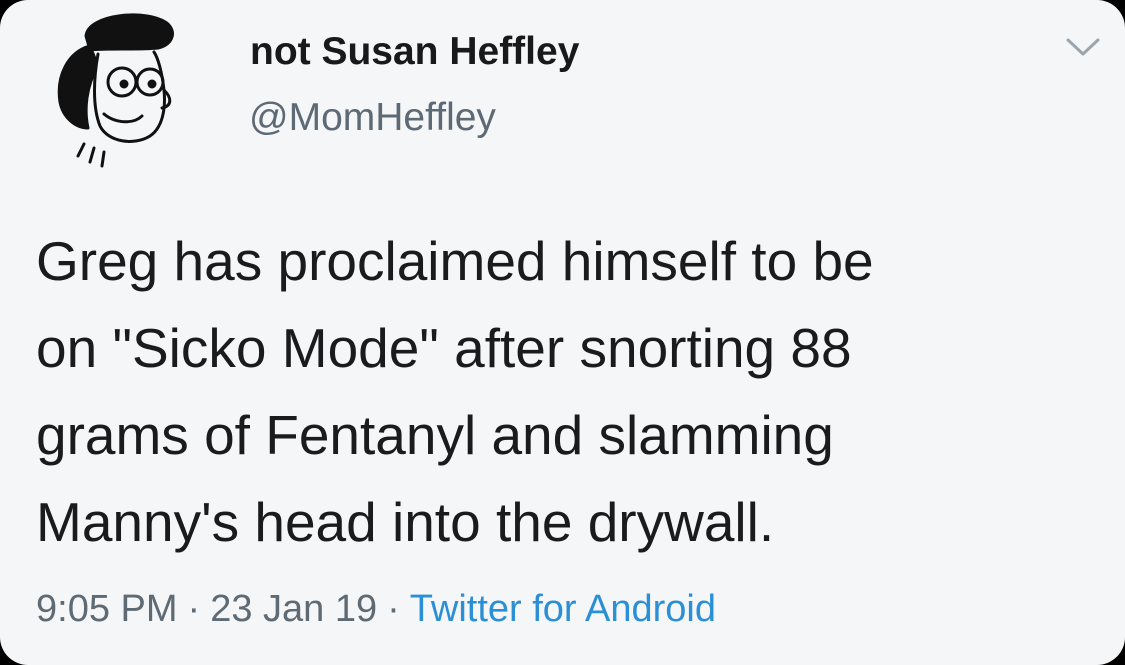 The image size is (1125, 665). I want to click on tweet-meta: 9:05 PM · 23 Jan 19 · Twitter for Android, so click(376, 609).